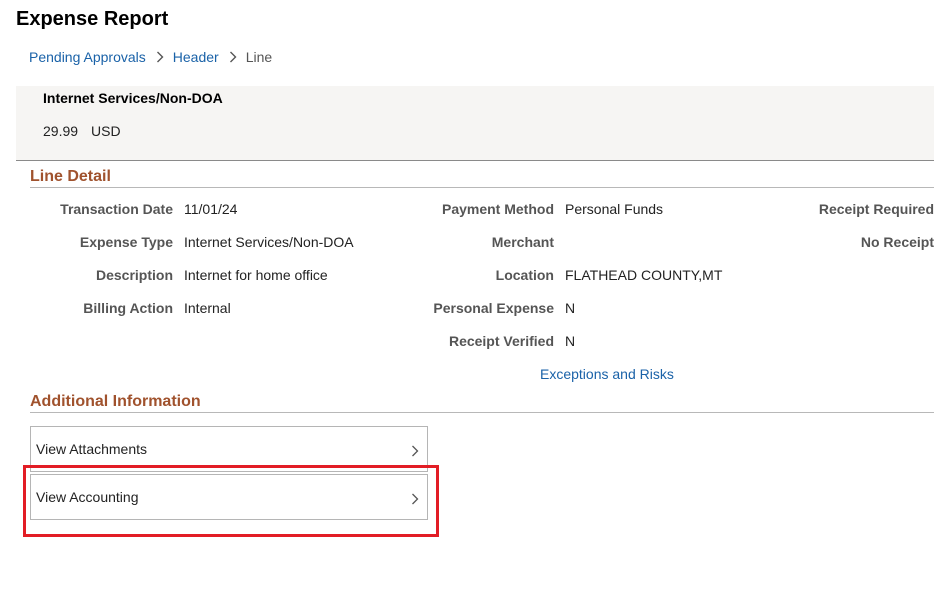 The image size is (934, 593). Describe the element at coordinates (522, 242) in the screenshot. I see `merchant-label: Merchant` at that location.